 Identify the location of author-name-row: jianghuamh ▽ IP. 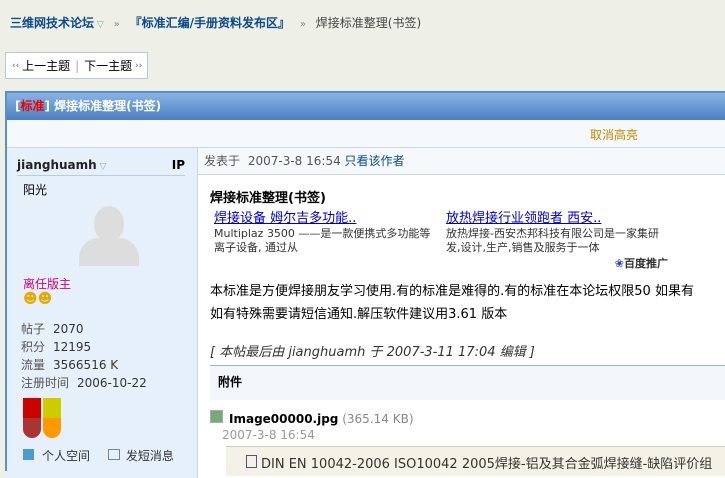
(101, 167).